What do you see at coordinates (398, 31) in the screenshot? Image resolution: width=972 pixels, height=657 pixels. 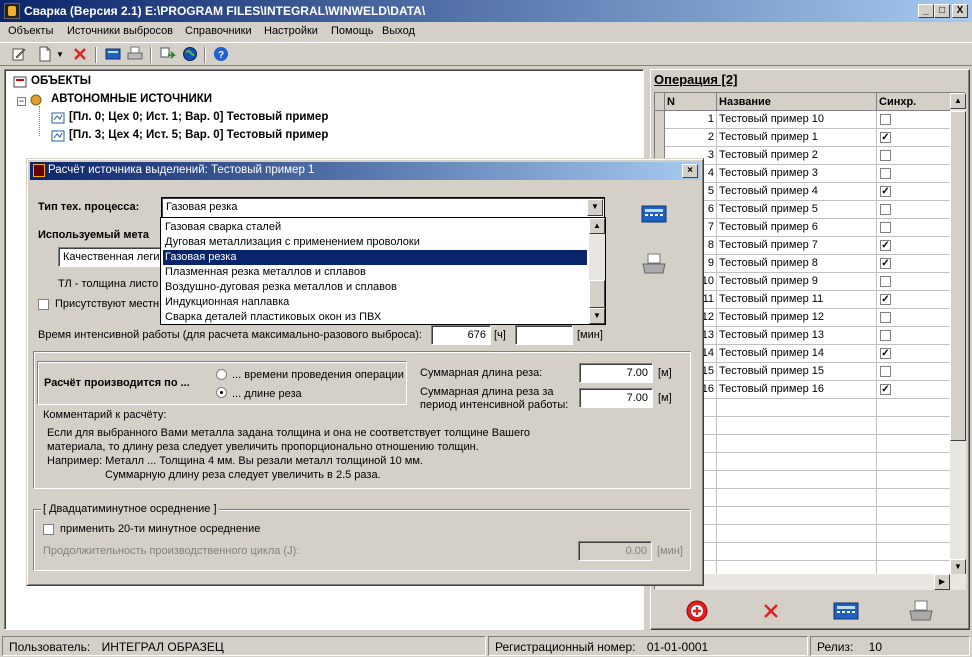 I see `menu-exit: Выход` at bounding box center [398, 31].